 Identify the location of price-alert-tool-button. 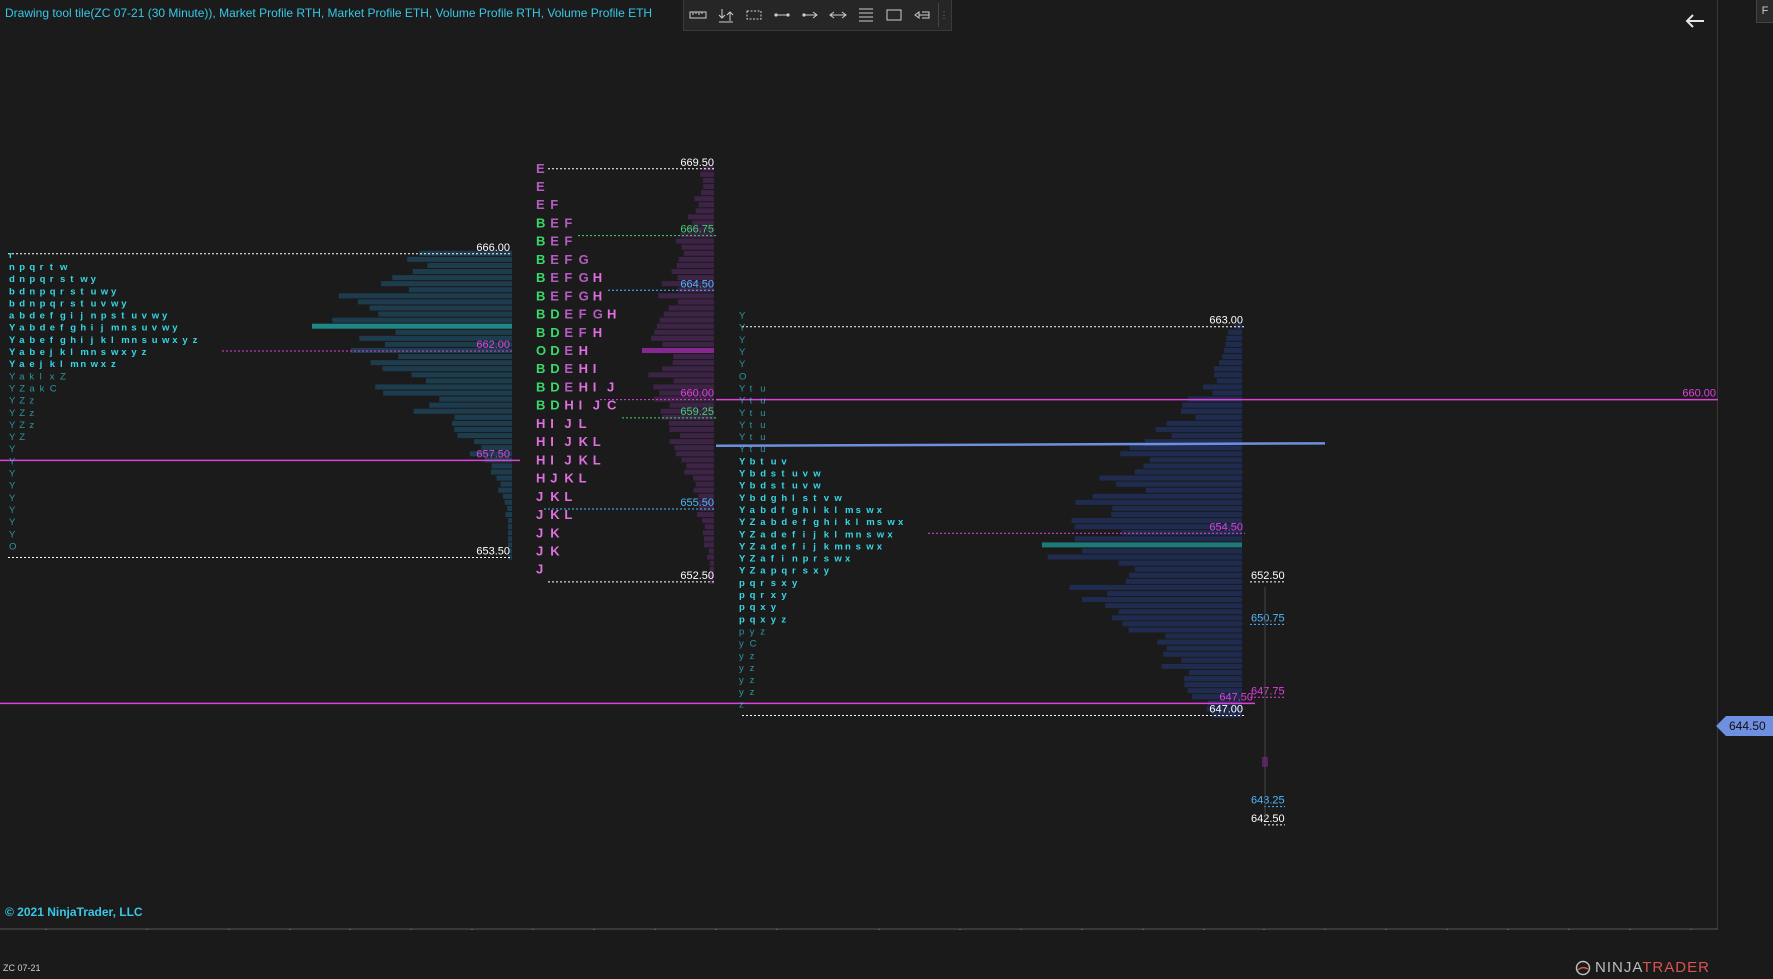
(922, 15).